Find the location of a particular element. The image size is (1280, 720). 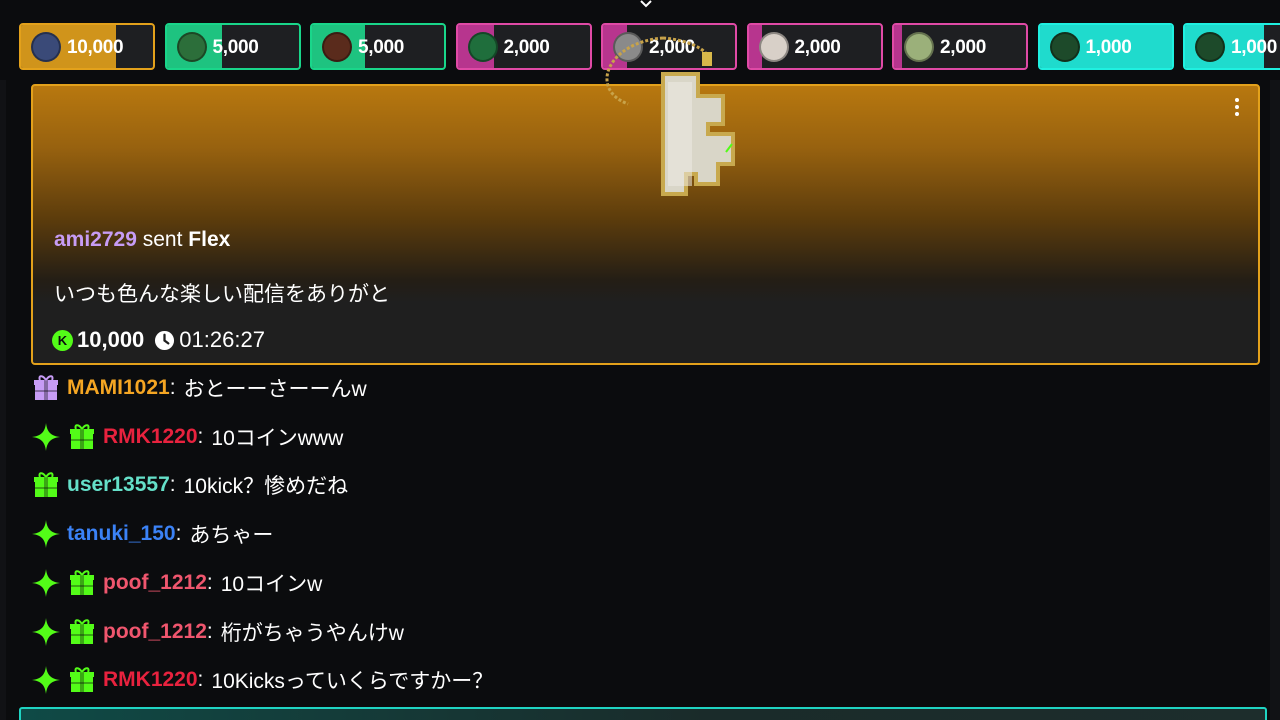

gift-purple-badge-icon is located at coordinates (46, 387).